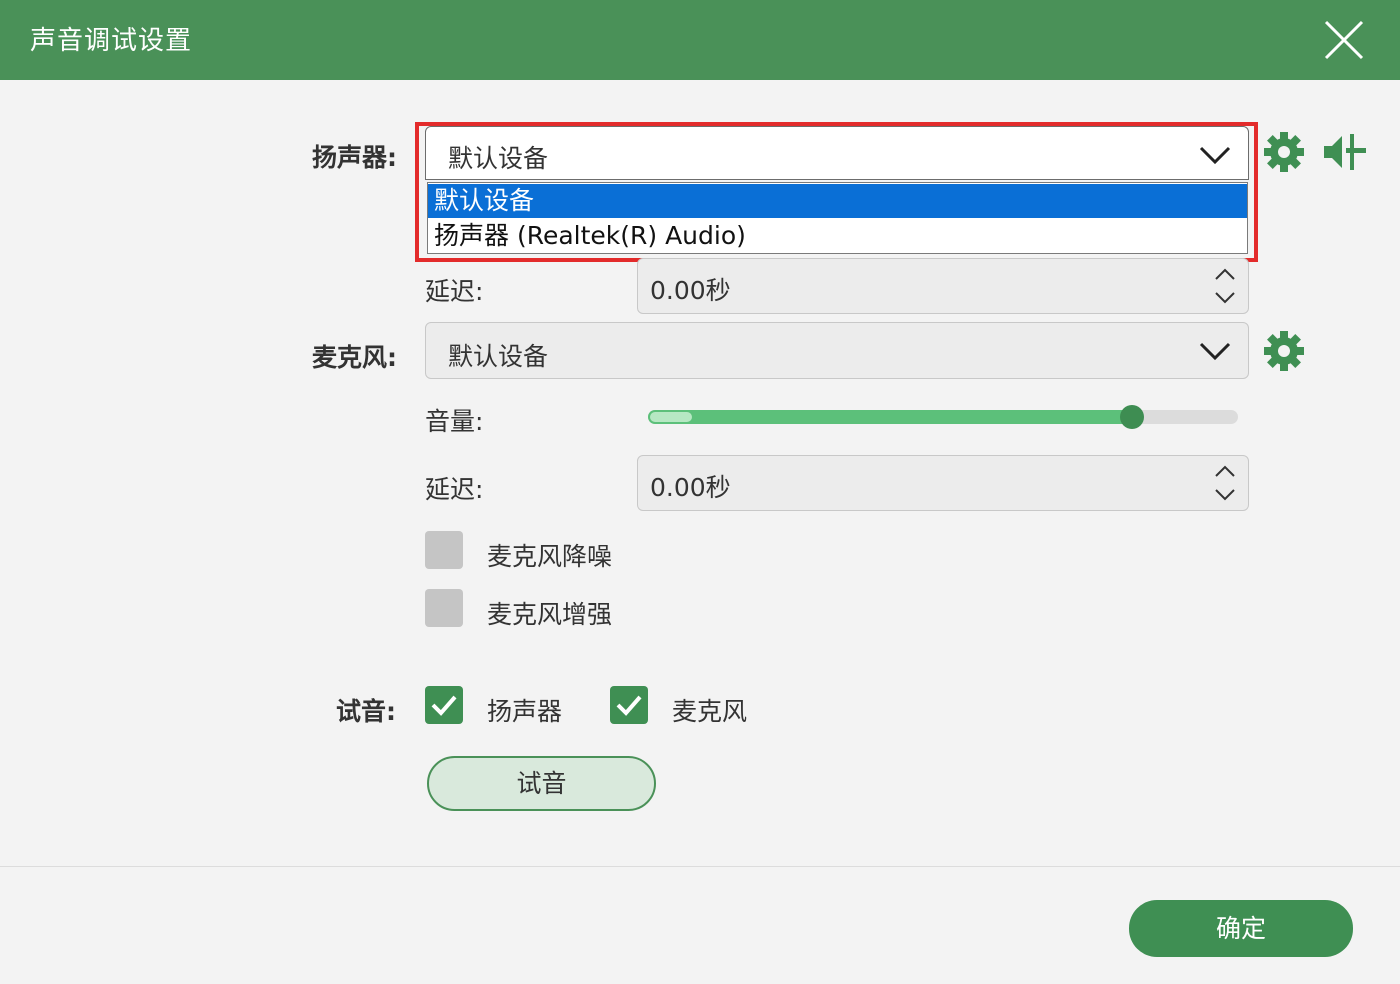 The image size is (1400, 984). I want to click on volume-label: 音量:, so click(454, 421).